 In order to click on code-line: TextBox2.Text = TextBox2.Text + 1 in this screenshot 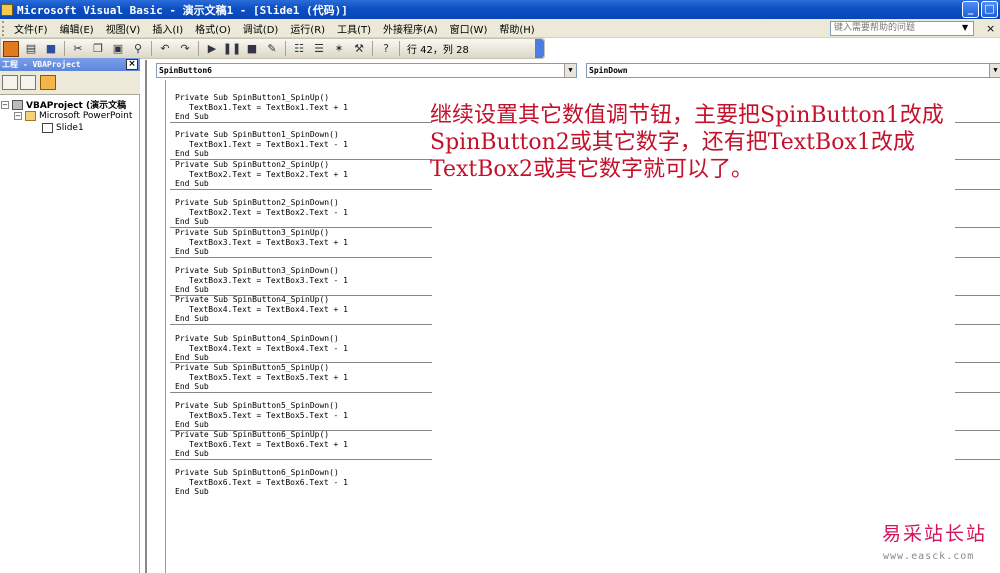, I will do `click(261, 175)`.